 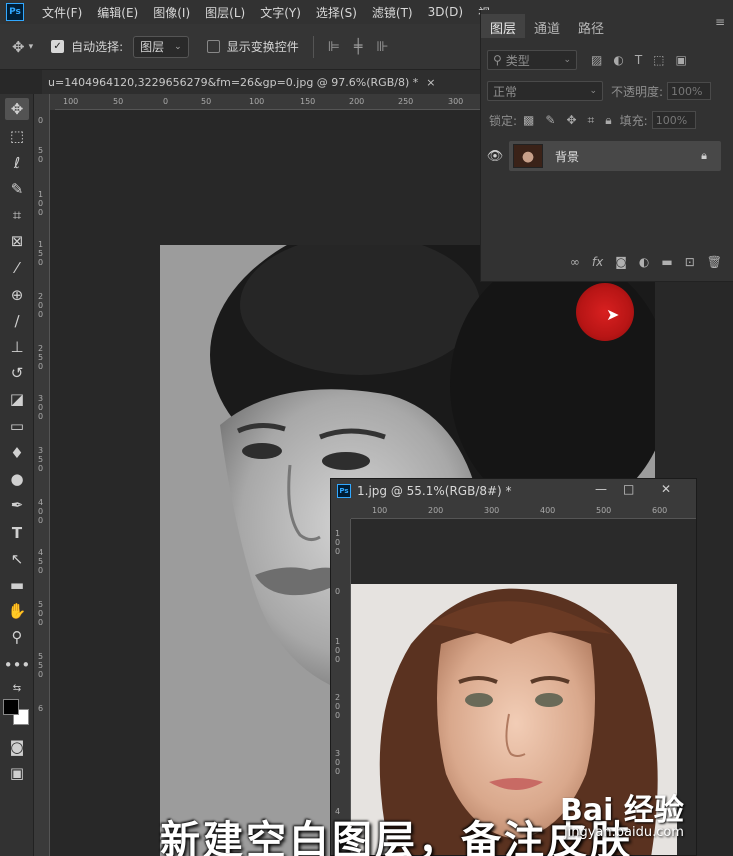 What do you see at coordinates (280, 12) in the screenshot?
I see `menu-type: 文字(Y)` at bounding box center [280, 12].